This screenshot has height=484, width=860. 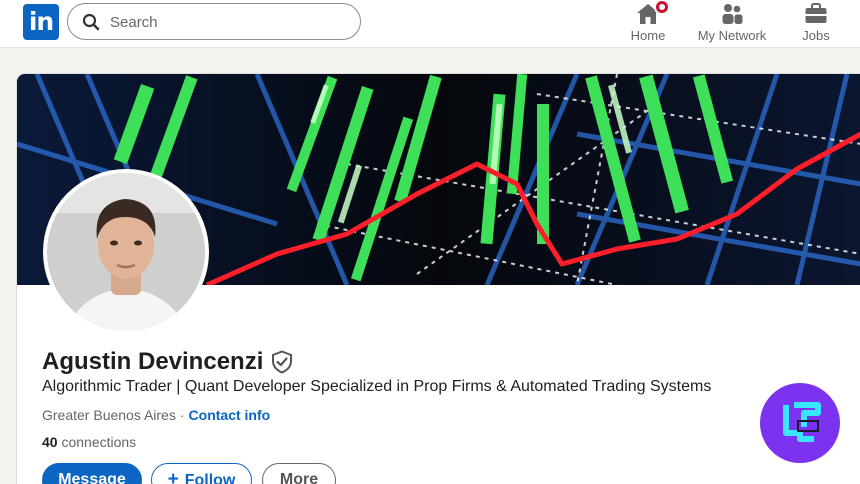 I want to click on profile-photo-image, so click(x=126, y=252).